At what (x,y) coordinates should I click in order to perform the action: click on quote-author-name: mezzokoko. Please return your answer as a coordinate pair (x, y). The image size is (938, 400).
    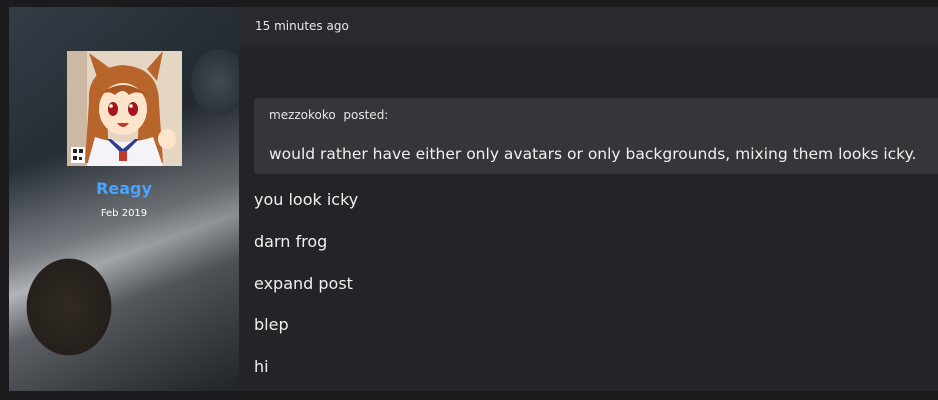
    Looking at the image, I should click on (302, 115).